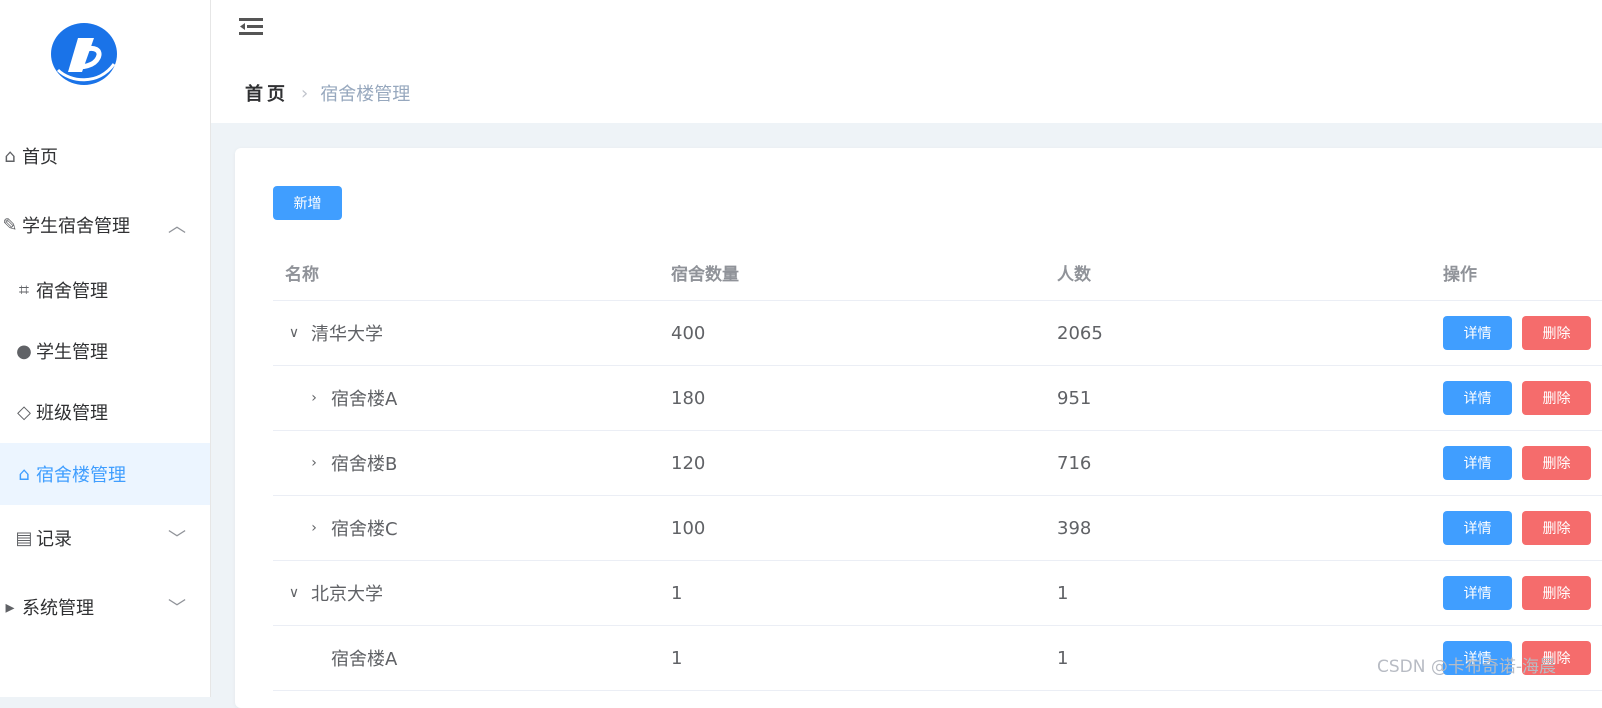 The image size is (1602, 708). What do you see at coordinates (937, 272) in the screenshot?
I see `table-header: 名称 宿舍数量 人数 操作` at bounding box center [937, 272].